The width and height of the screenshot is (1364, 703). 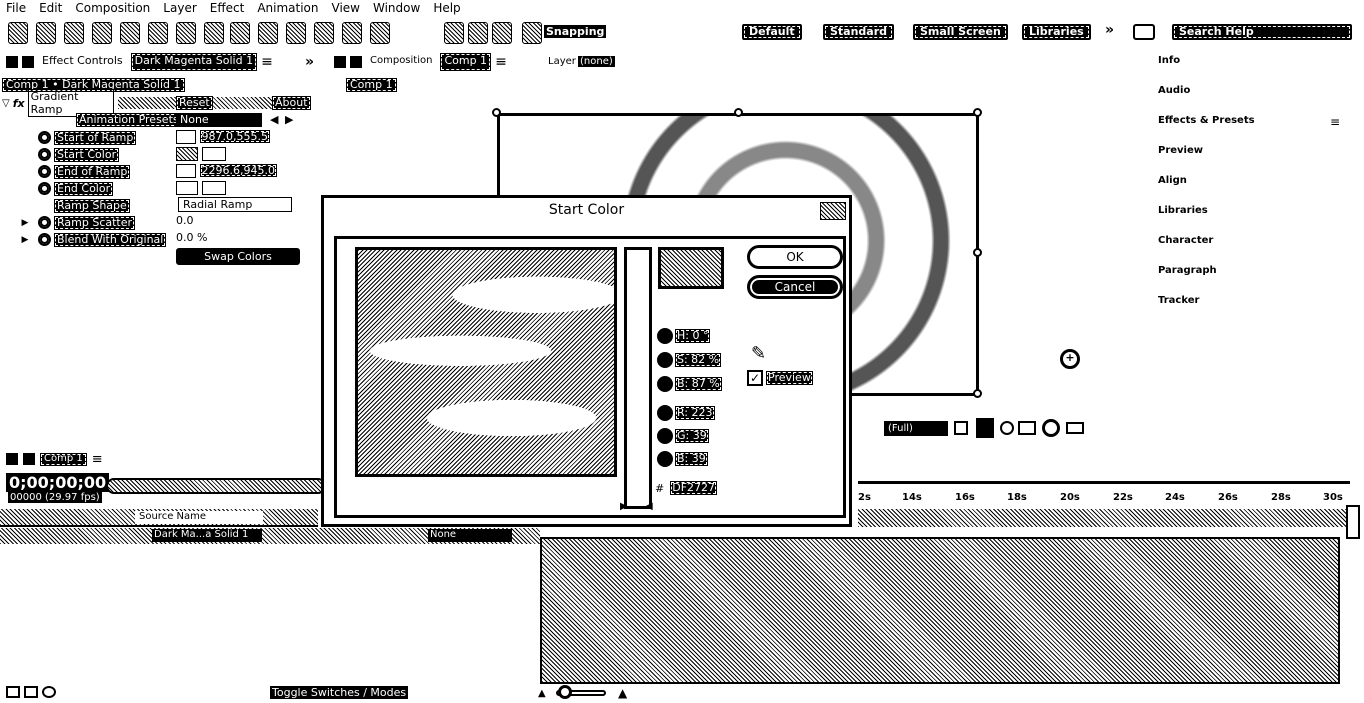 I want to click on tab-composition: Composition, so click(x=401, y=62).